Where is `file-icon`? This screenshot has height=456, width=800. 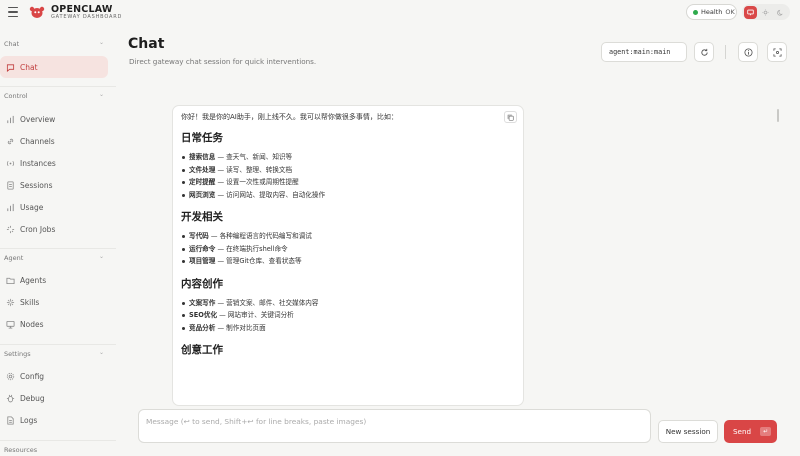 file-icon is located at coordinates (10, 420).